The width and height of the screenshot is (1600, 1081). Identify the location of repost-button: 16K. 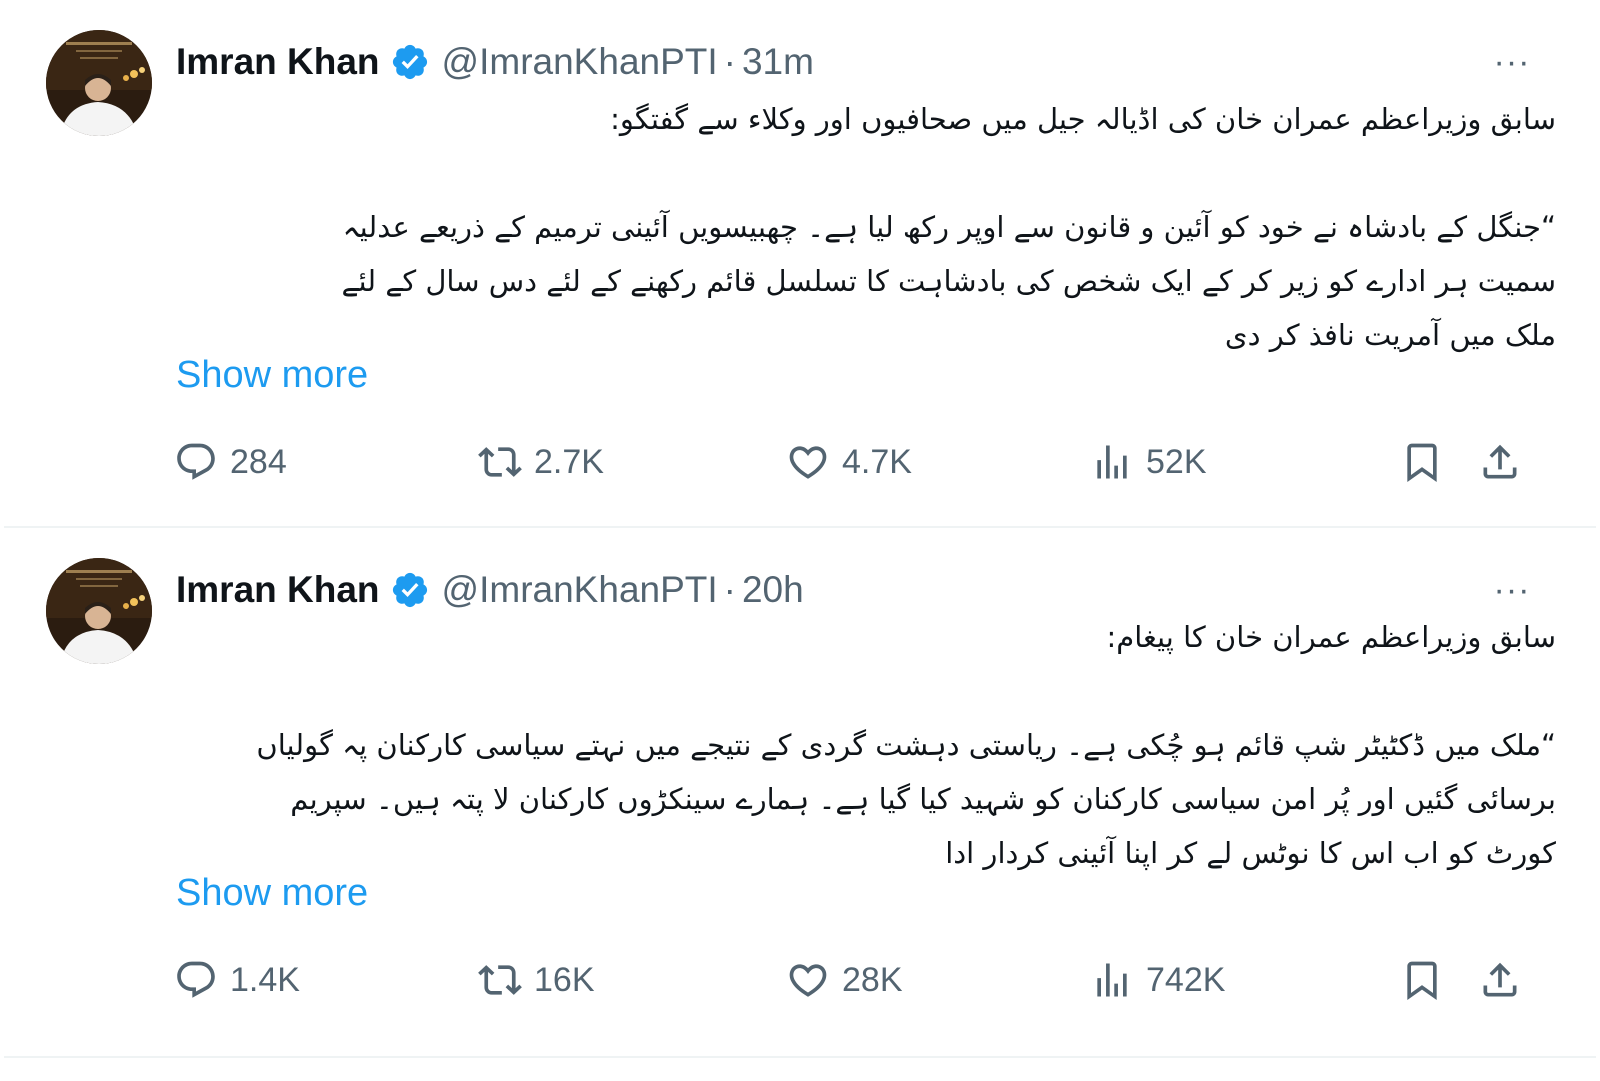
(536, 980).